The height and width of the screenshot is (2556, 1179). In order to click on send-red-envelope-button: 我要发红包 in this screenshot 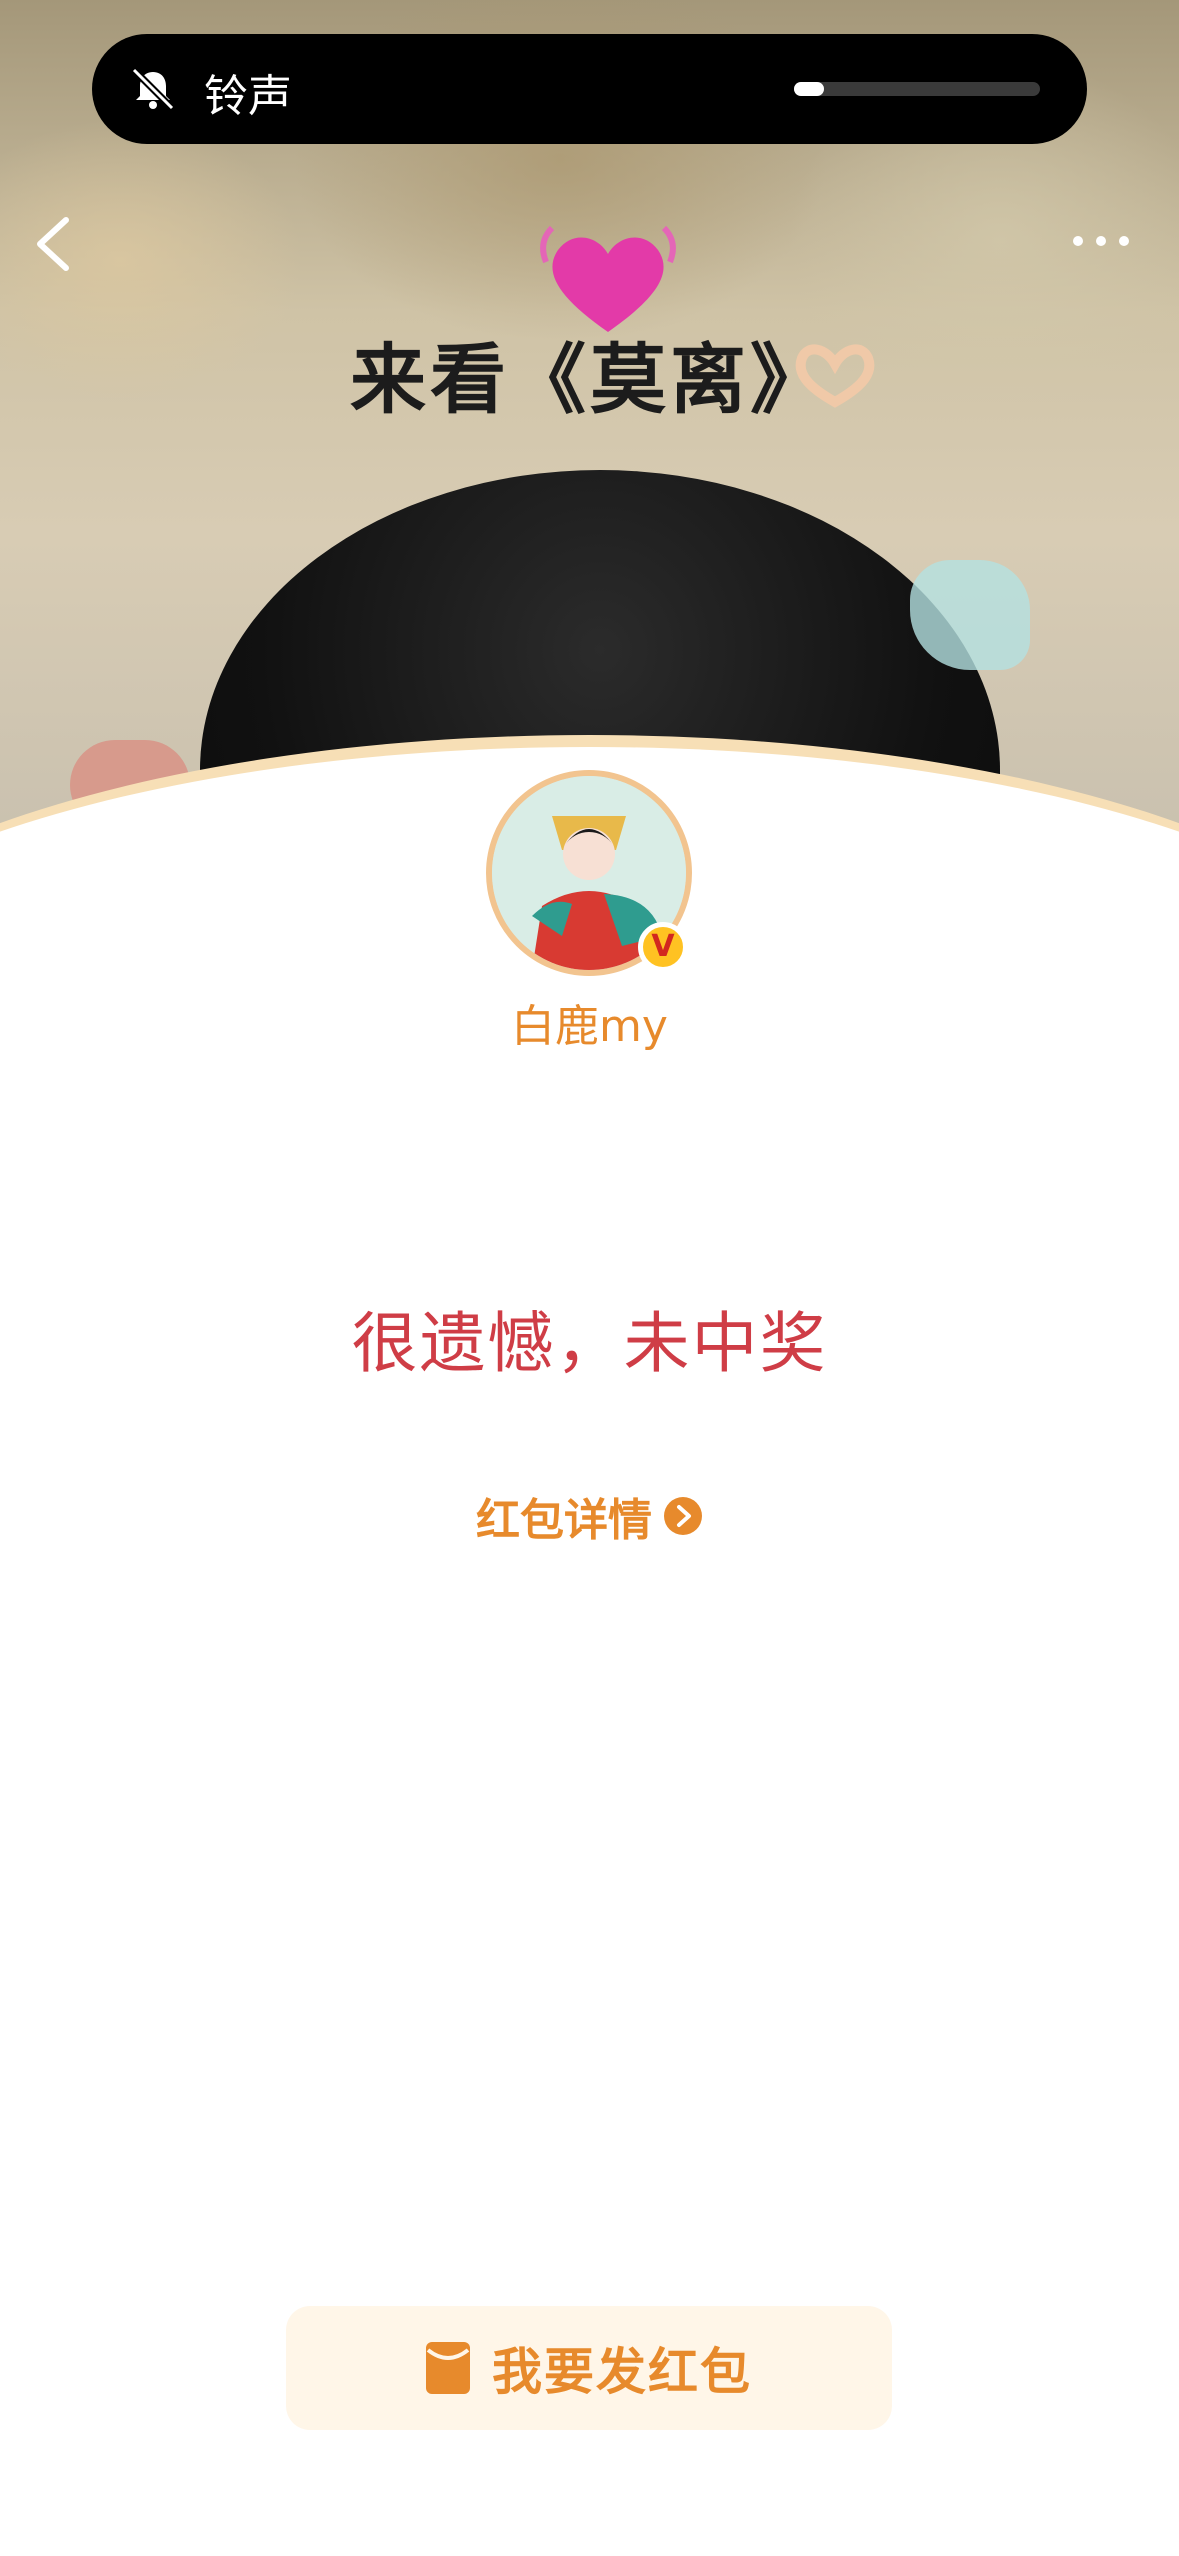, I will do `click(589, 2368)`.